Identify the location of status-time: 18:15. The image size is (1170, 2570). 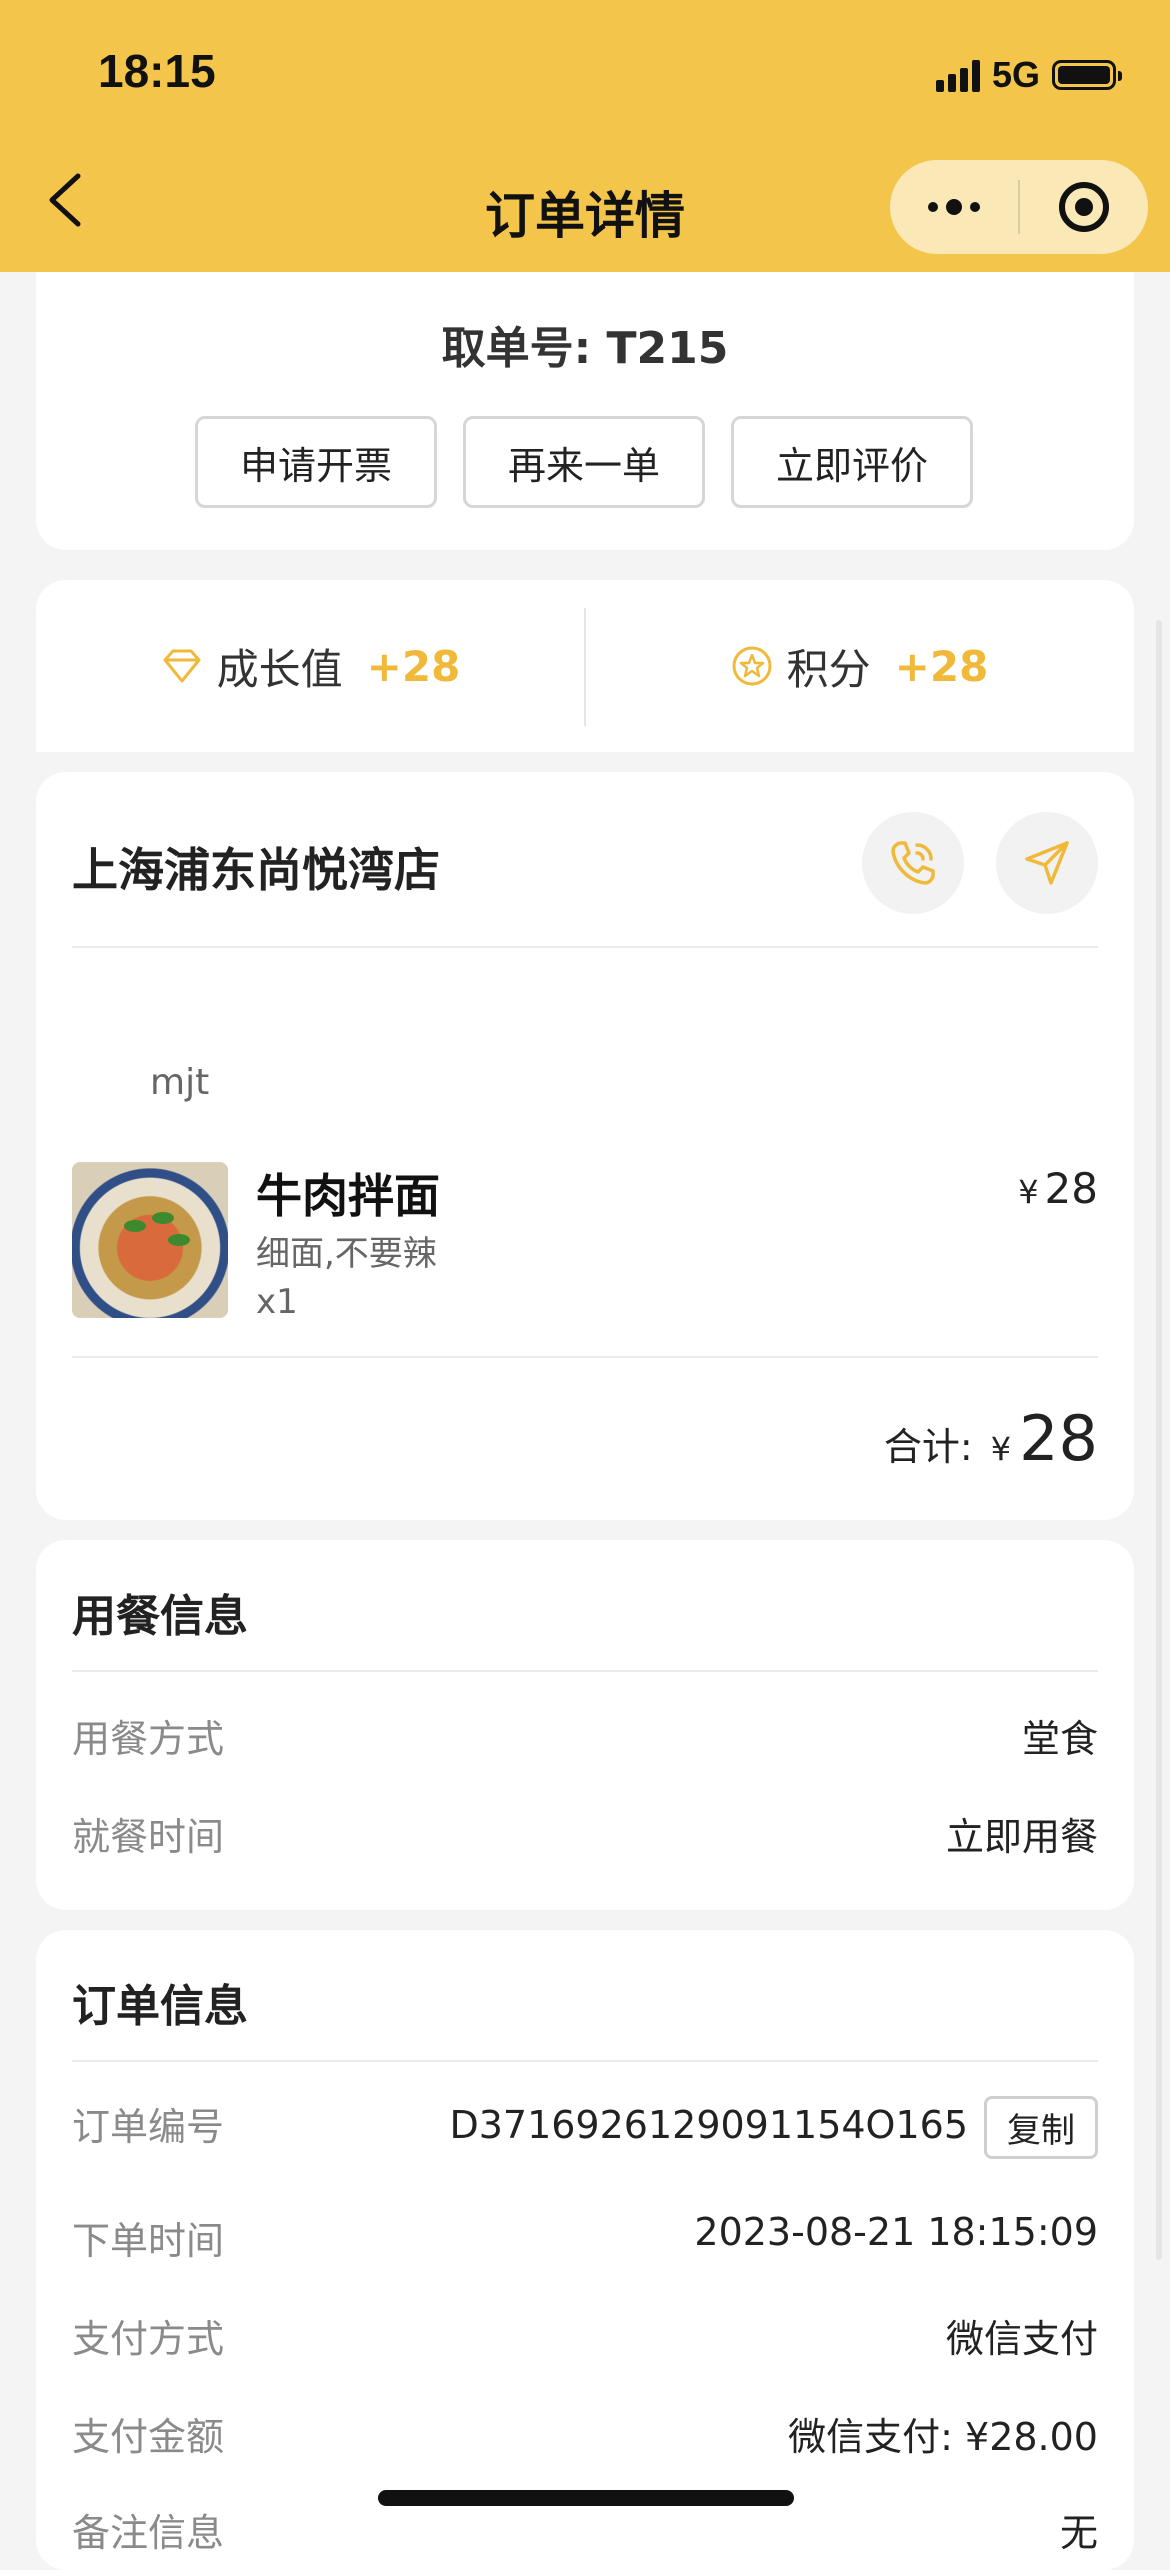
(157, 71).